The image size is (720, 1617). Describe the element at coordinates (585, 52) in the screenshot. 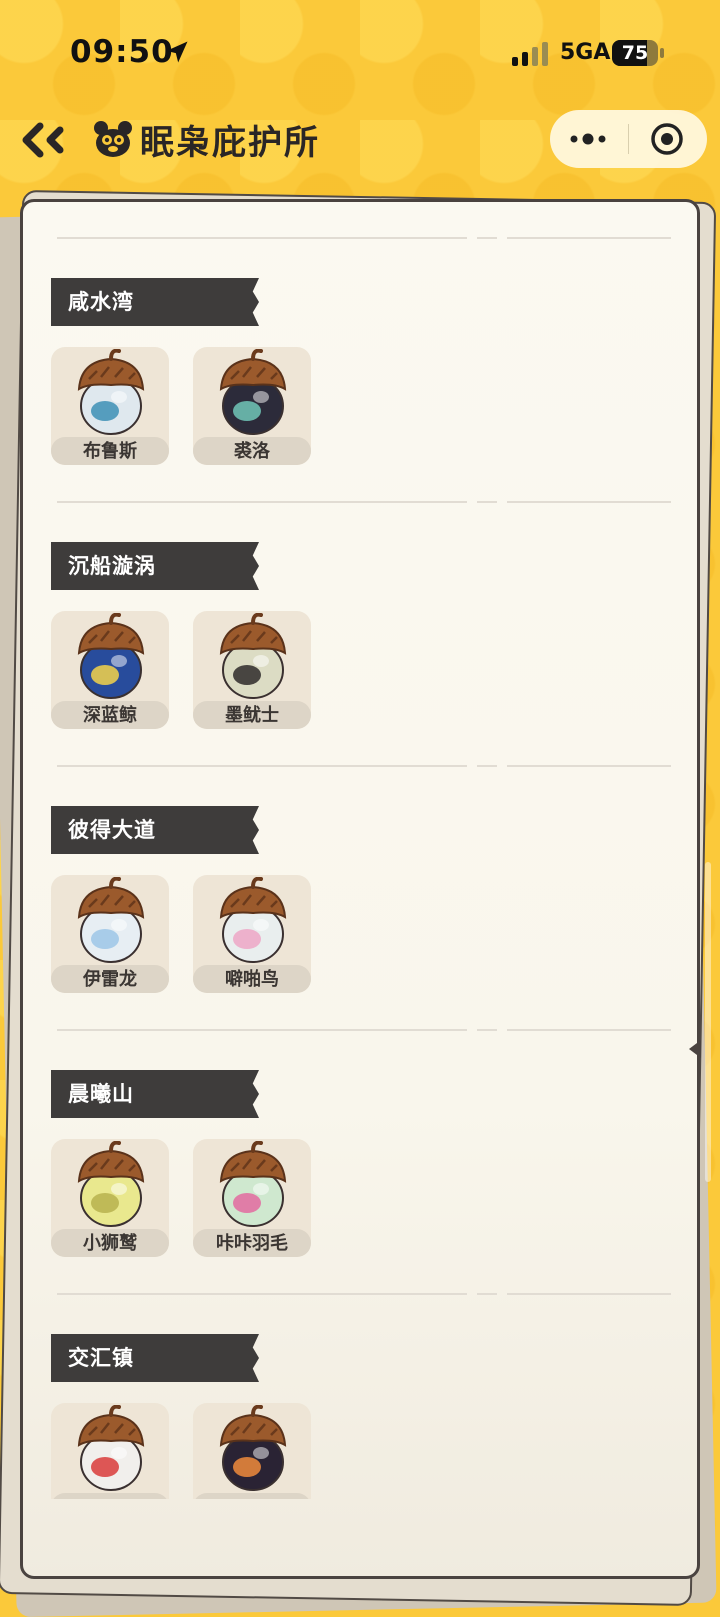

I see `network-type: 5GA` at that location.